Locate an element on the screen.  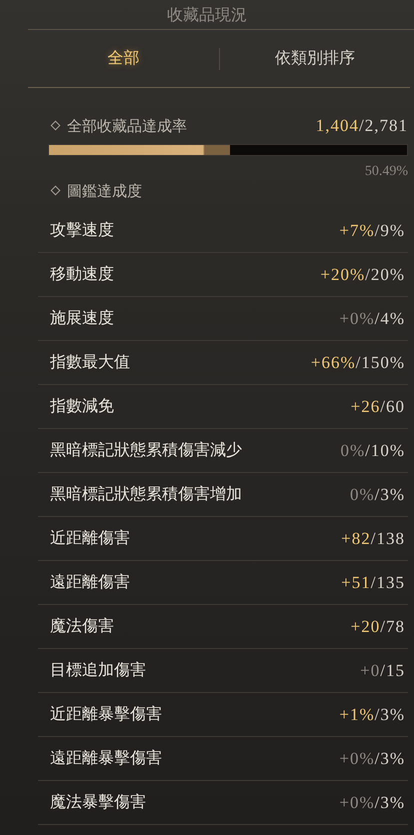
stat-name: 移動速度 is located at coordinates (82, 274).